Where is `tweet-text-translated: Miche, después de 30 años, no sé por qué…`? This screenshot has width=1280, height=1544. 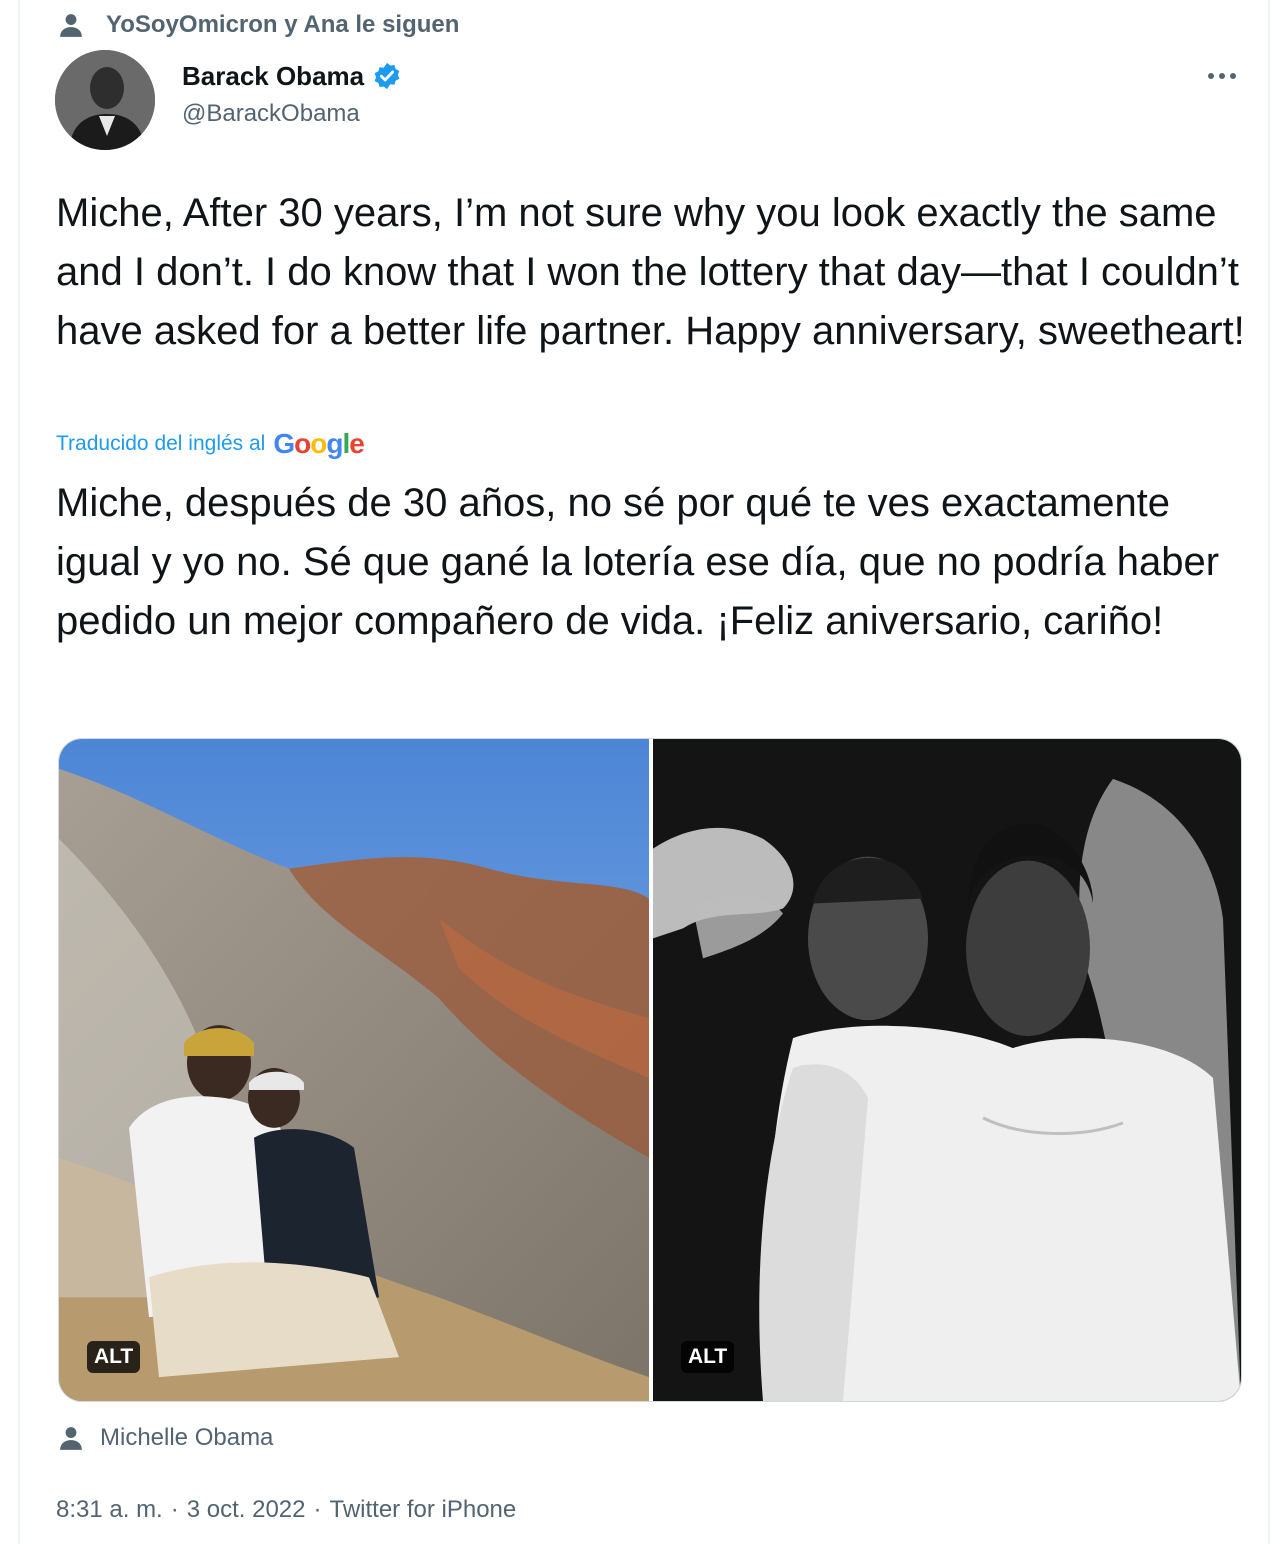
tweet-text-translated: Miche, después de 30 años, no sé por qué… is located at coordinates (638, 562).